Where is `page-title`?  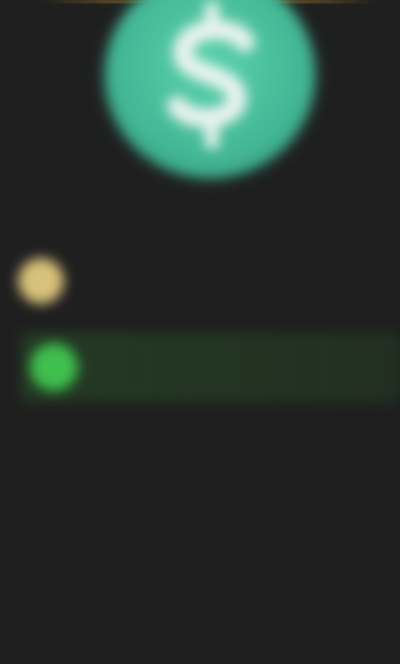
page-title is located at coordinates (205, 217).